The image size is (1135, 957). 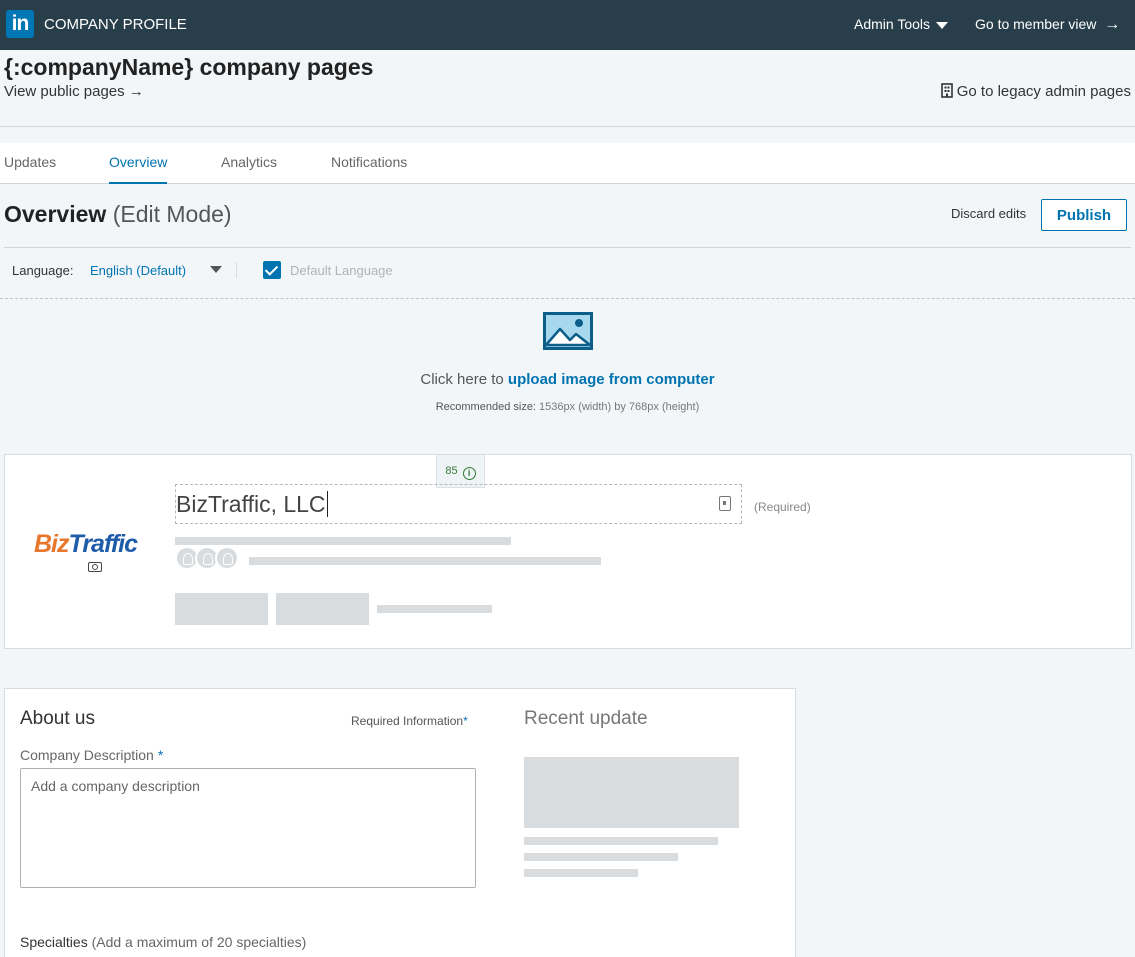 I want to click on upload-prefix: Click here to, so click(x=464, y=379).